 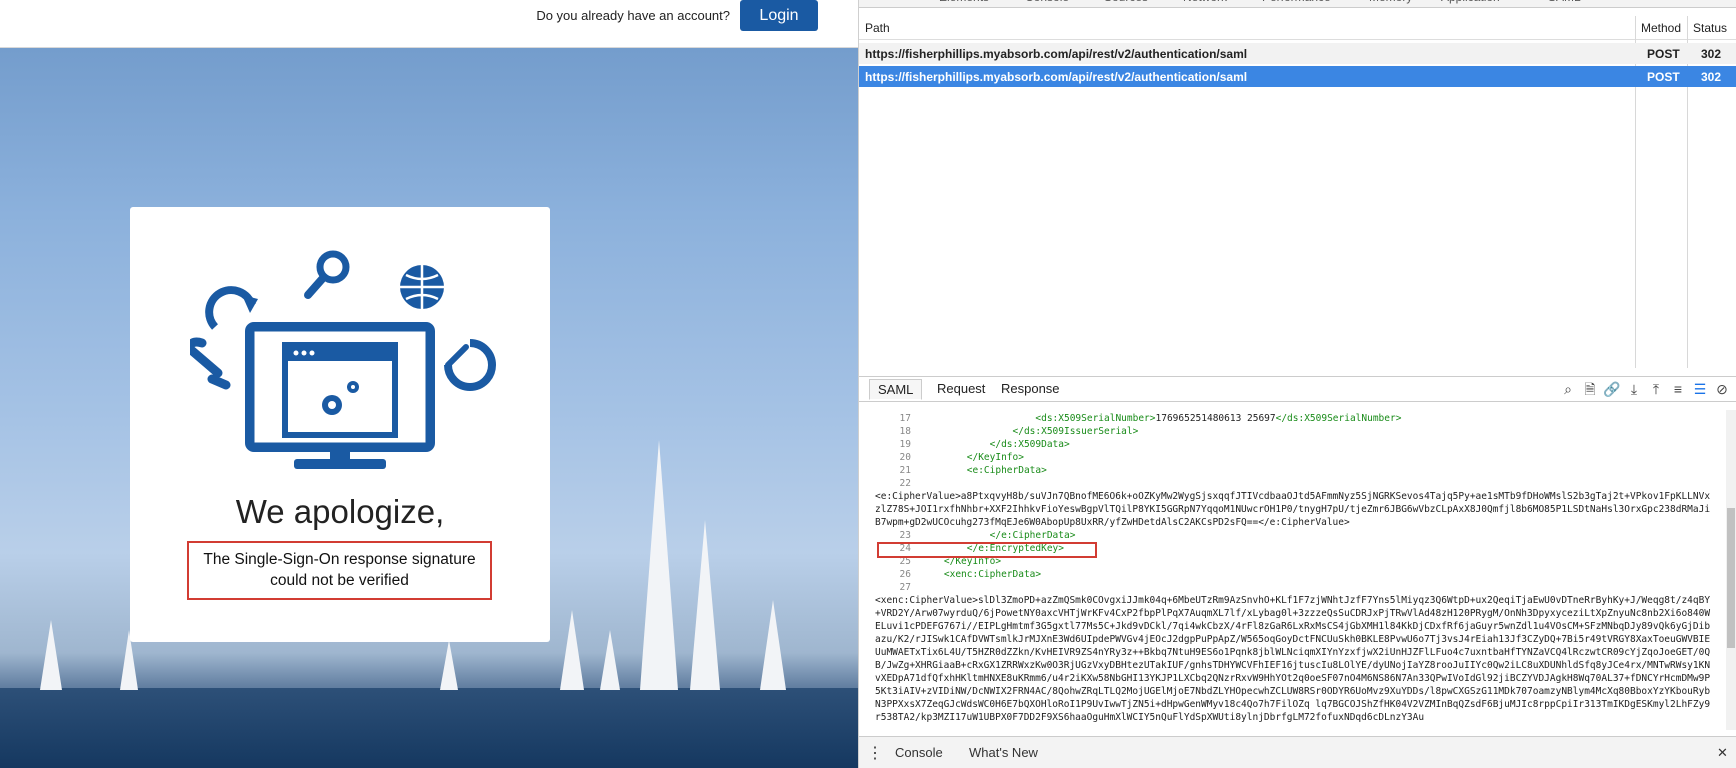 I want to click on scrollbar-thumb, so click(x=1731, y=578).